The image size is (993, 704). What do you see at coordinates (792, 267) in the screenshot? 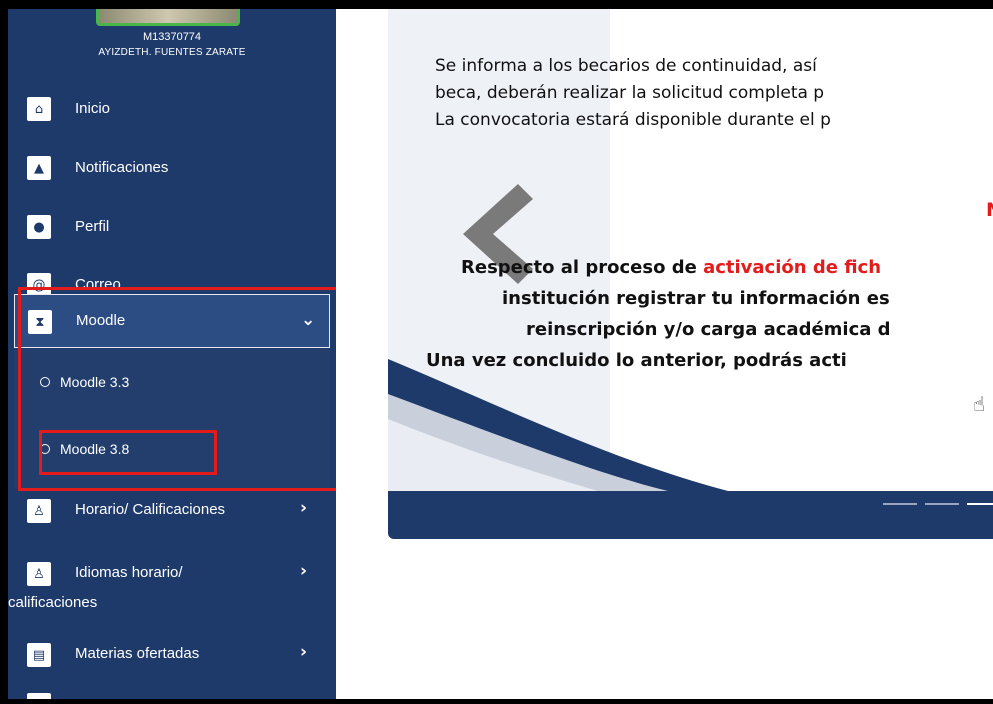
I see `highlighted-text: activación de fich` at bounding box center [792, 267].